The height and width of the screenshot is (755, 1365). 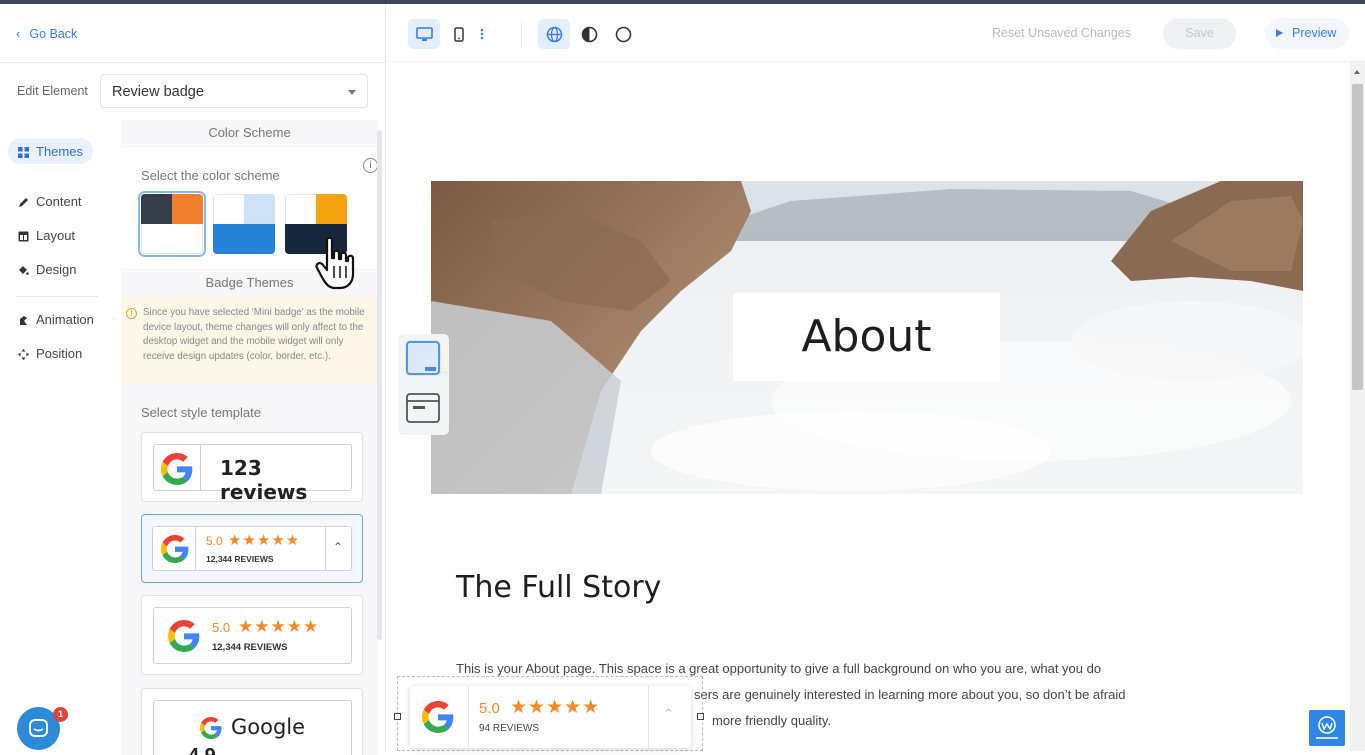 I want to click on color-scheme-title: Color Scheme, so click(x=249, y=132).